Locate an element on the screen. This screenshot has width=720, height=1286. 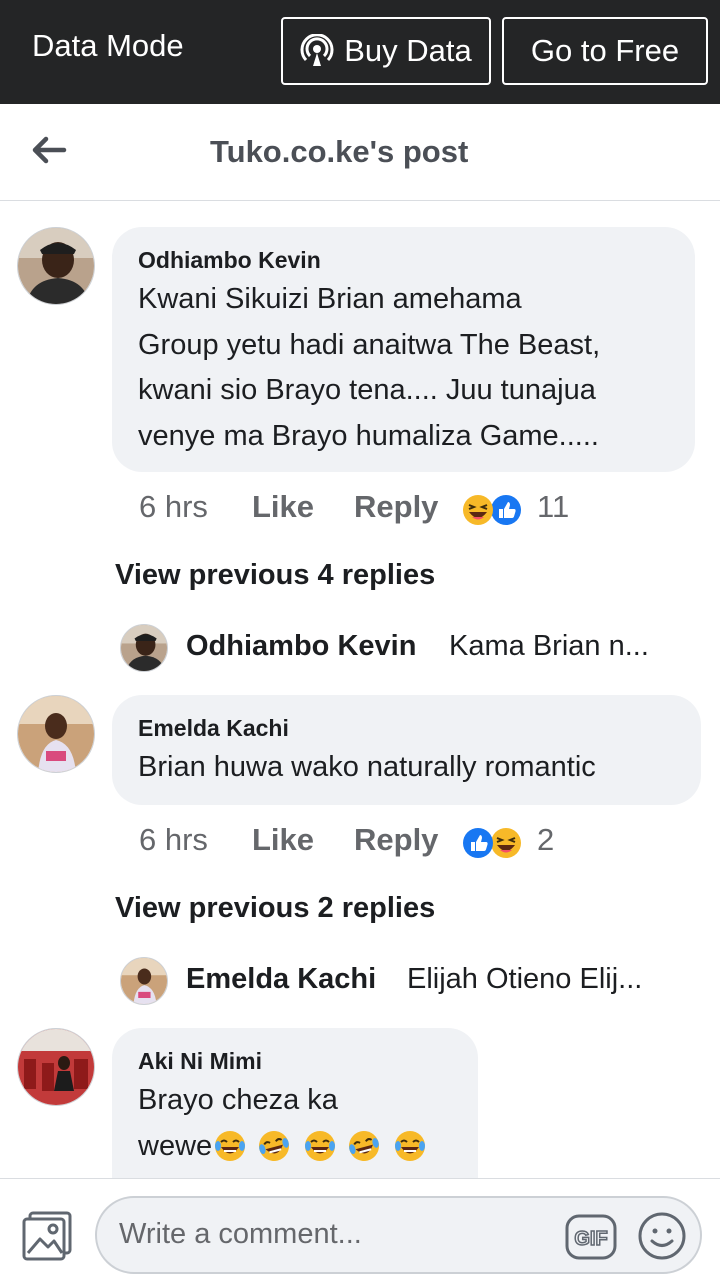
buy-data-button: Buy Data is located at coordinates (386, 51).